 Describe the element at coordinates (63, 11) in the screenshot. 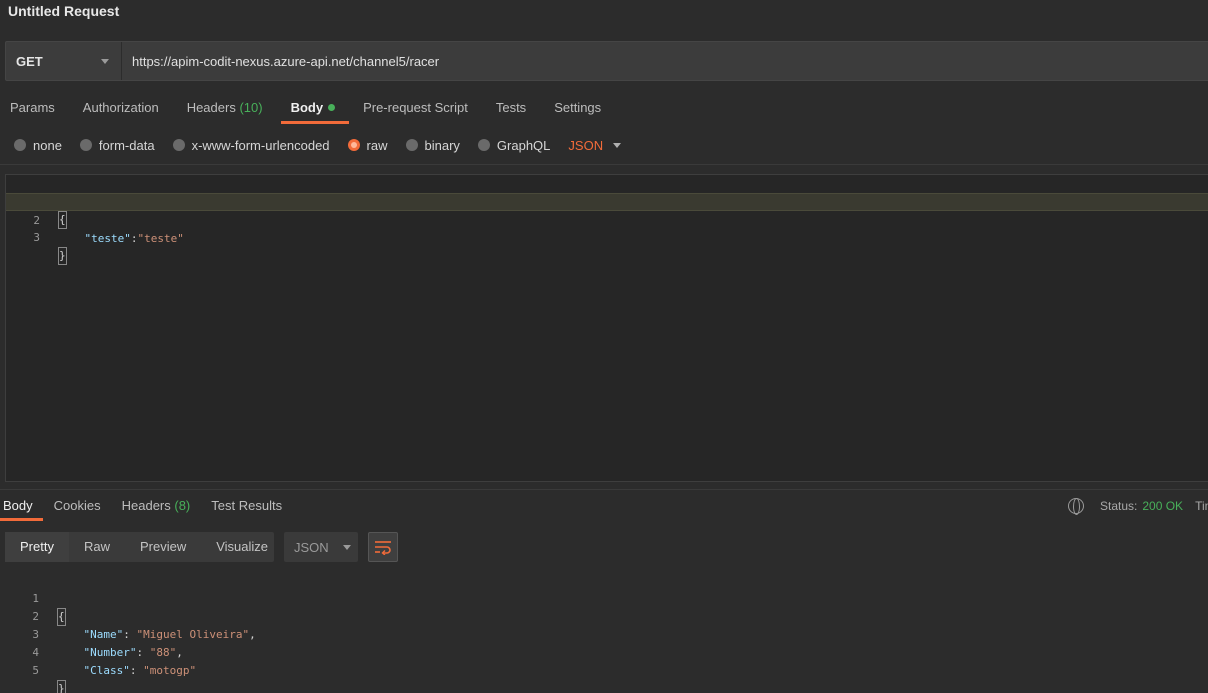

I see `request-title: Untitled Request` at that location.